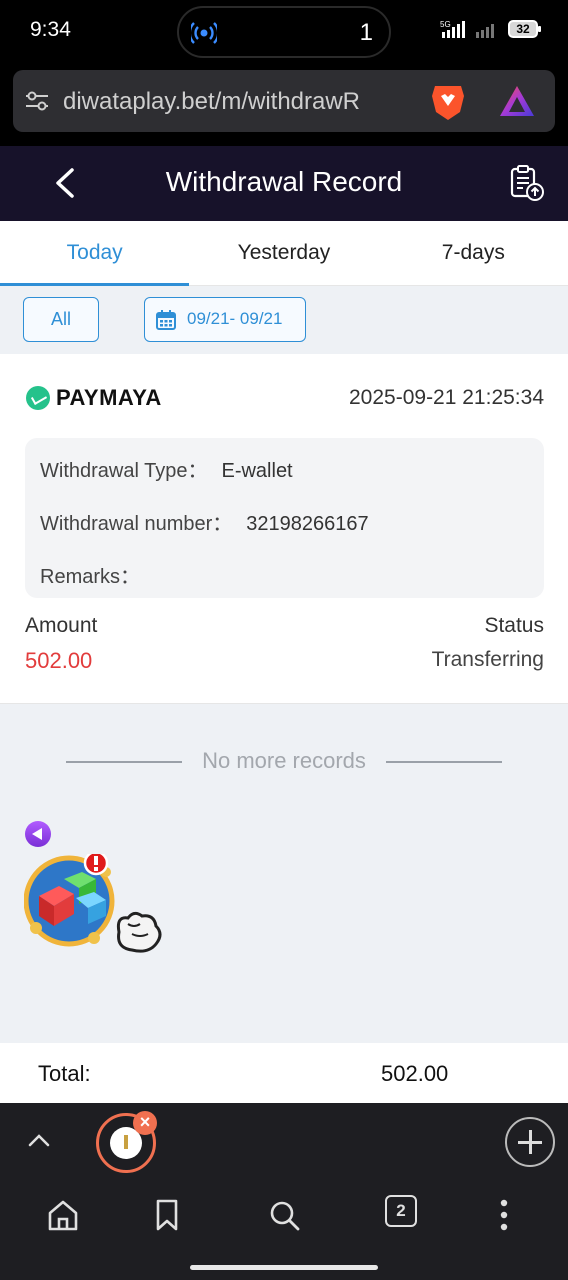 Image resolution: width=568 pixels, height=1280 pixels. I want to click on tabs-count-button: 2, so click(401, 1211).